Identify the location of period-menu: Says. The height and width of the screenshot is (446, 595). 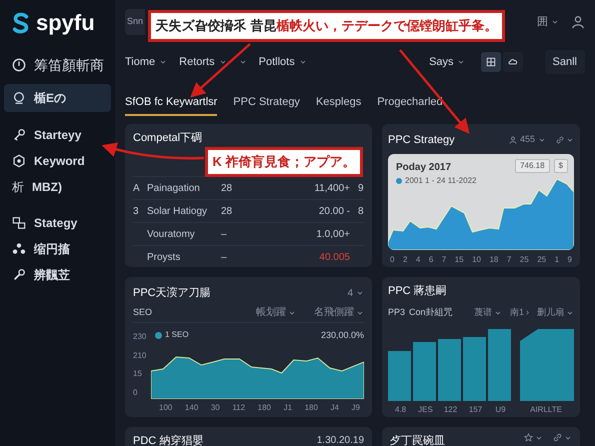
(447, 62).